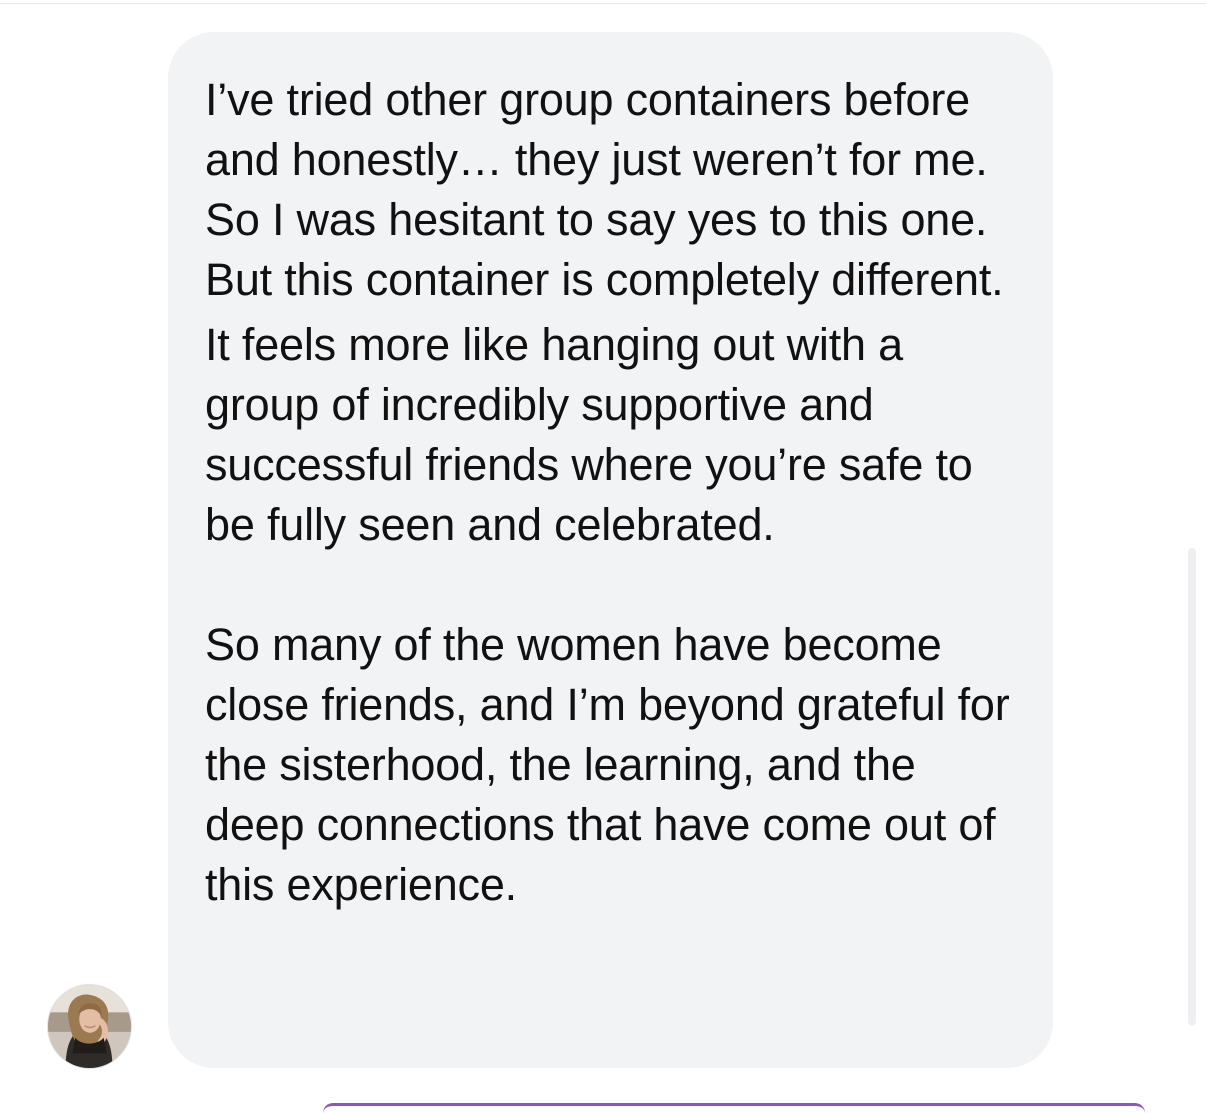  What do you see at coordinates (1192, 787) in the screenshot?
I see `scrollbar` at bounding box center [1192, 787].